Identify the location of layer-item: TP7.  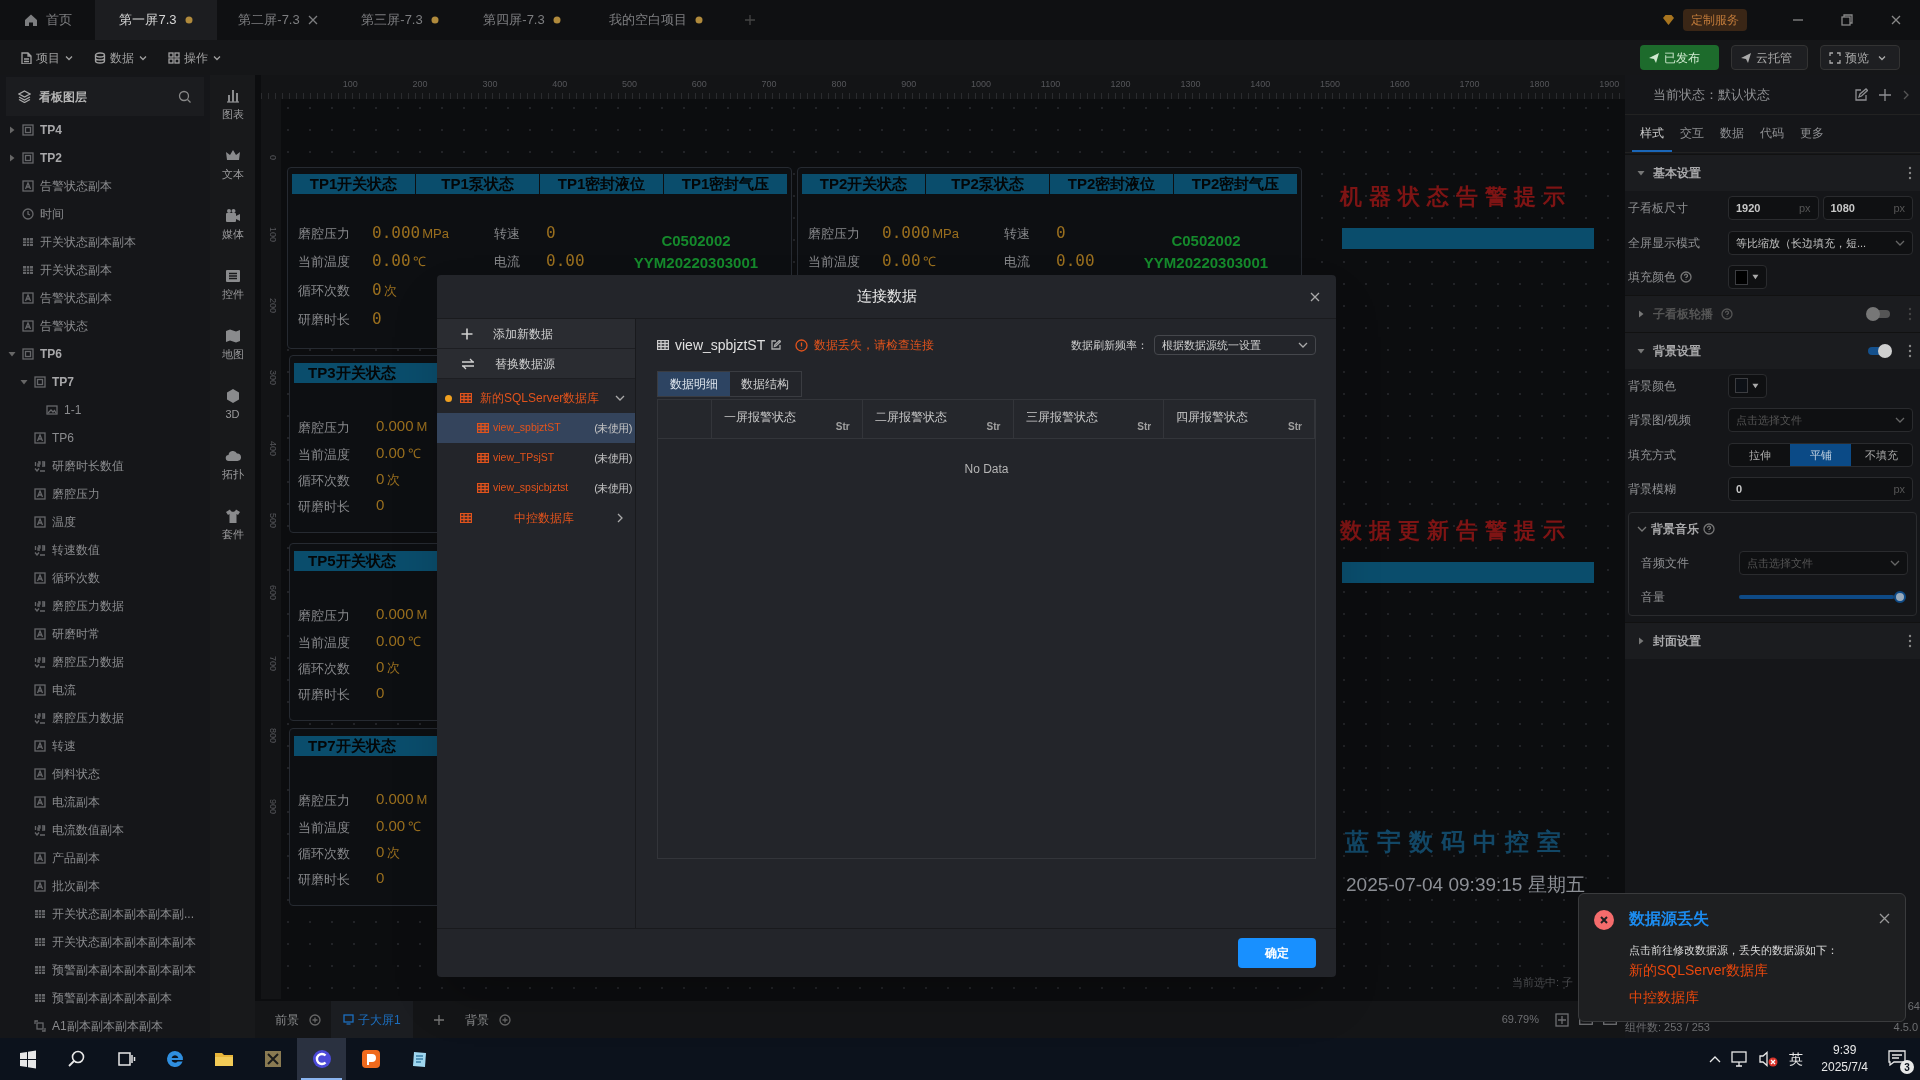
(105, 382).